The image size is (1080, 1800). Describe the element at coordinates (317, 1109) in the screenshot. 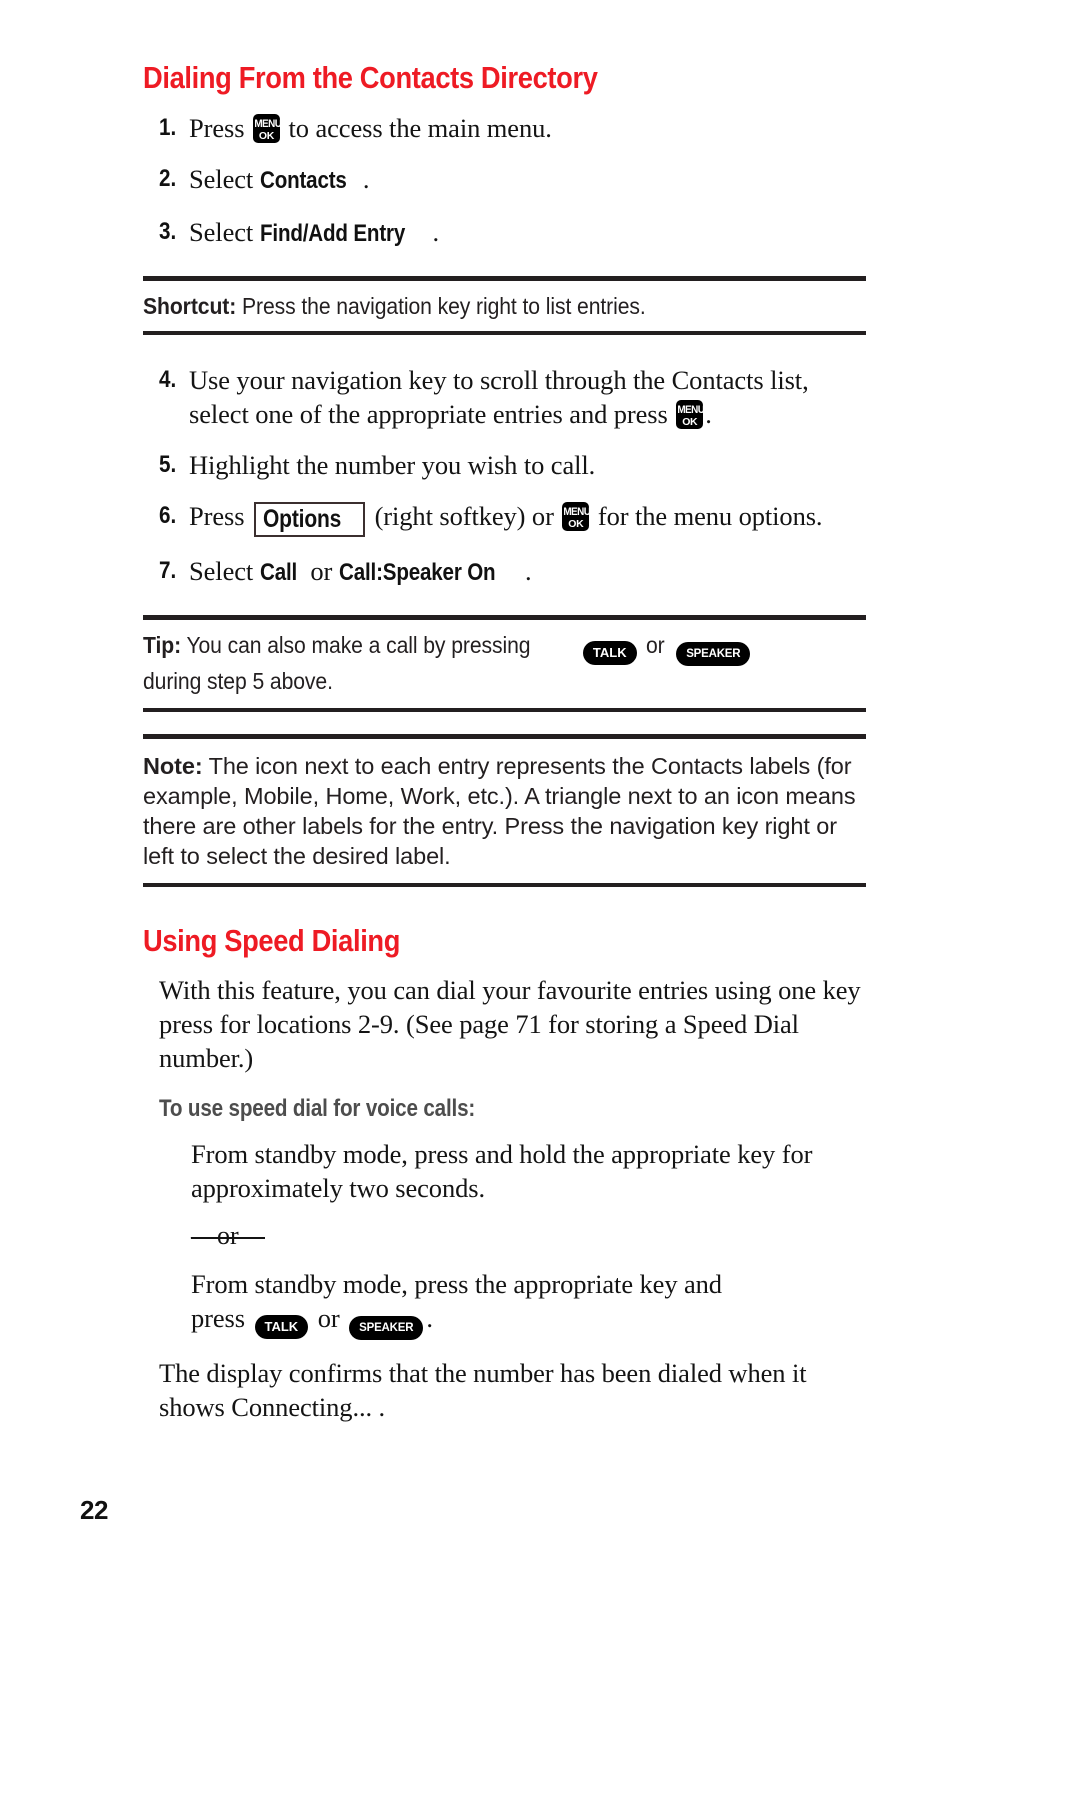

I see `speed-dial-subheading-text: To use speed dial for voice calls:` at that location.